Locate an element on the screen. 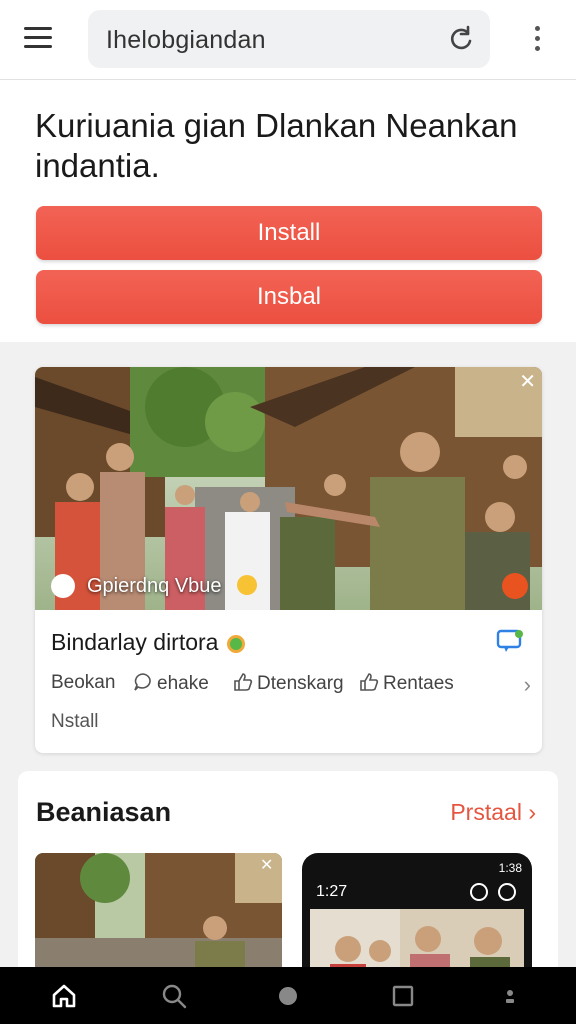  cast-icon is located at coordinates (510, 641).